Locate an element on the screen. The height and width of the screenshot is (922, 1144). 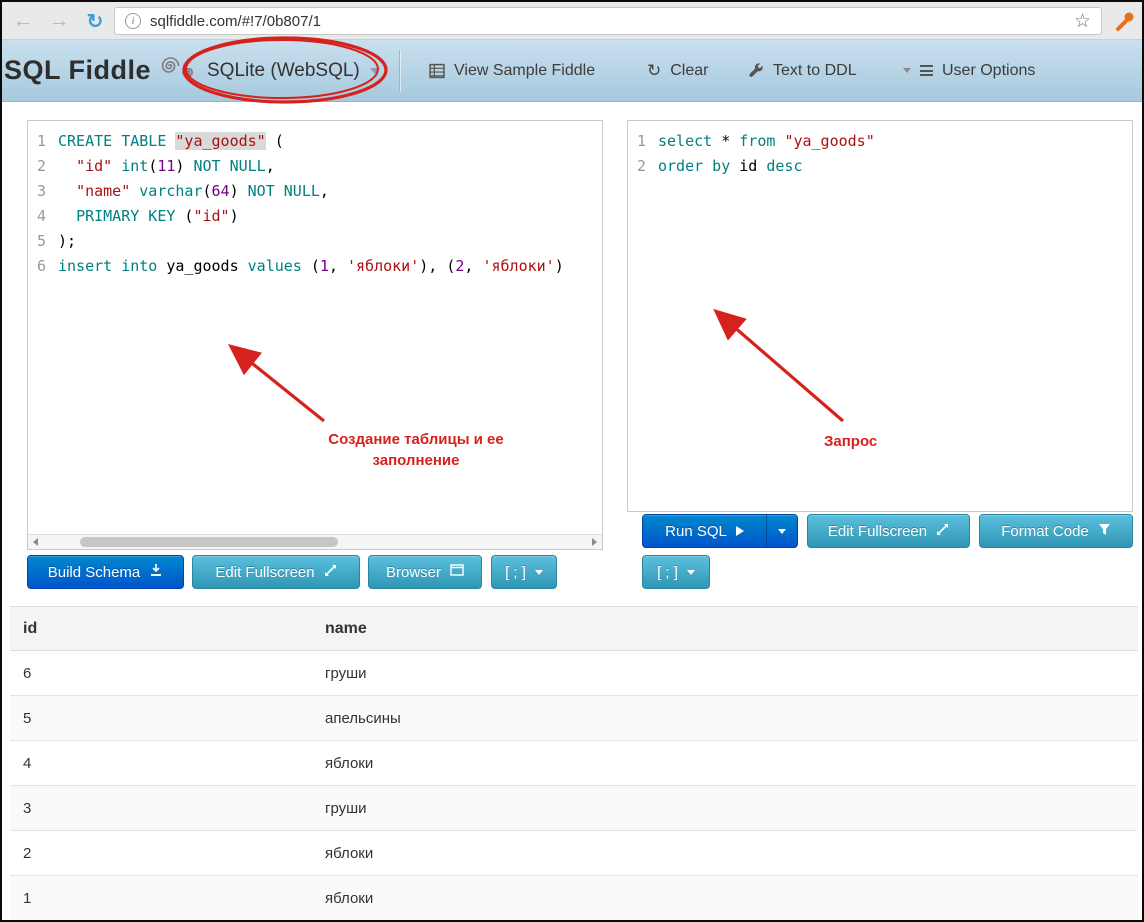
url-text: sqlfiddle.com/#!7/0b807/1 is located at coordinates (607, 21).